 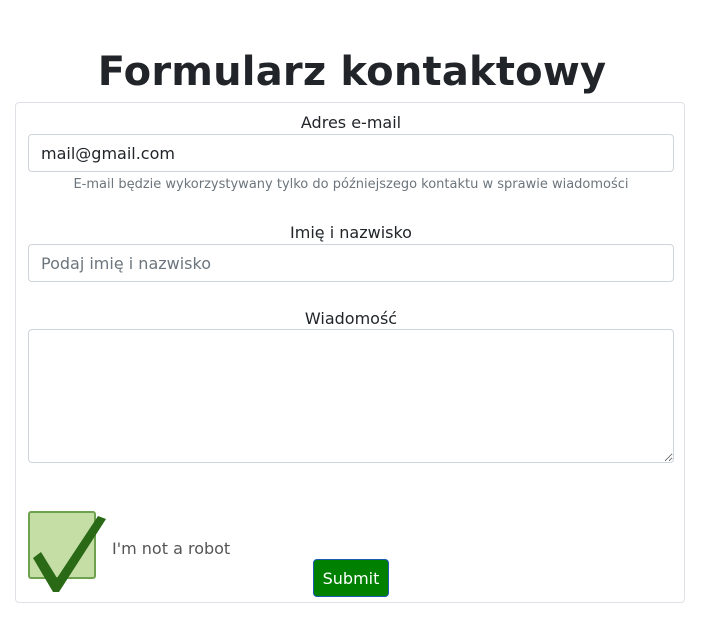 I want to click on captcha-label: I'm not a robot, so click(x=171, y=548).